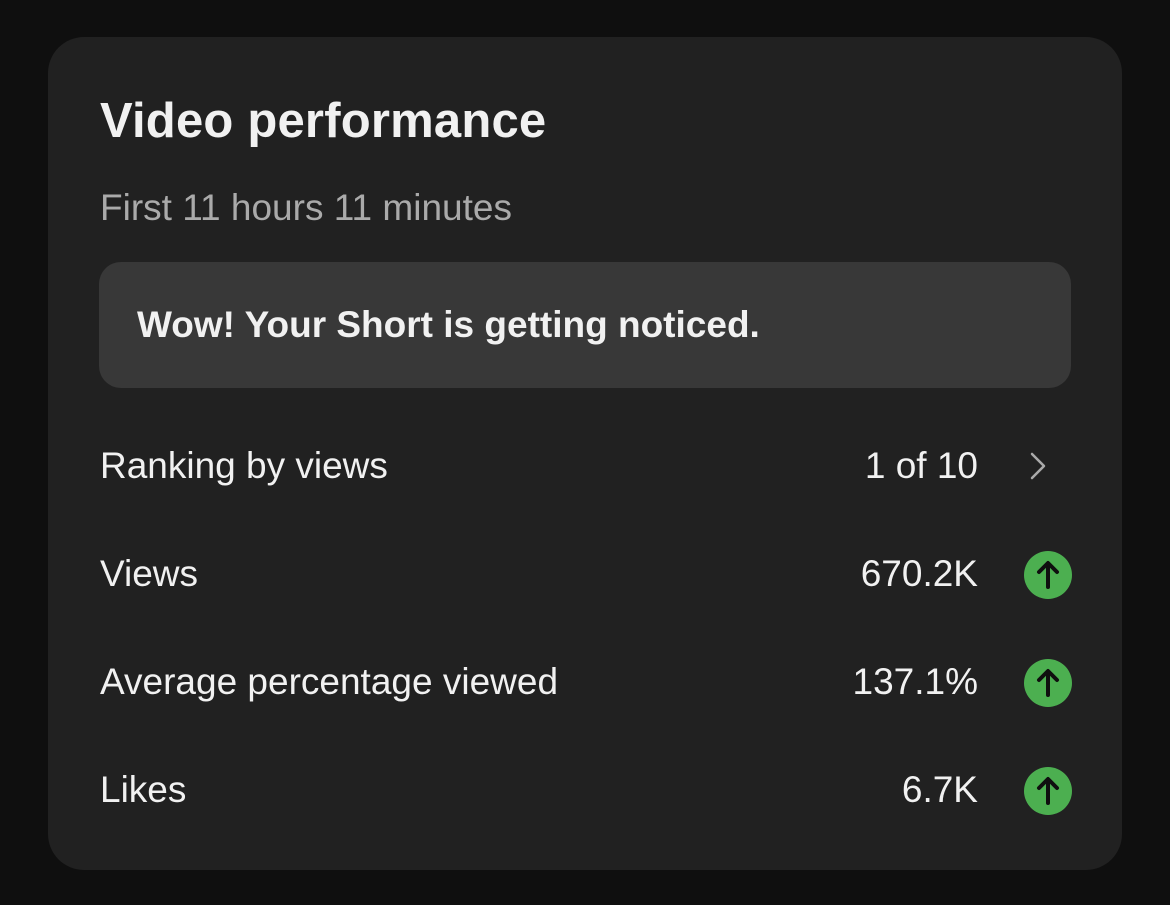  What do you see at coordinates (149, 573) in the screenshot?
I see `metric-label: Views` at bounding box center [149, 573].